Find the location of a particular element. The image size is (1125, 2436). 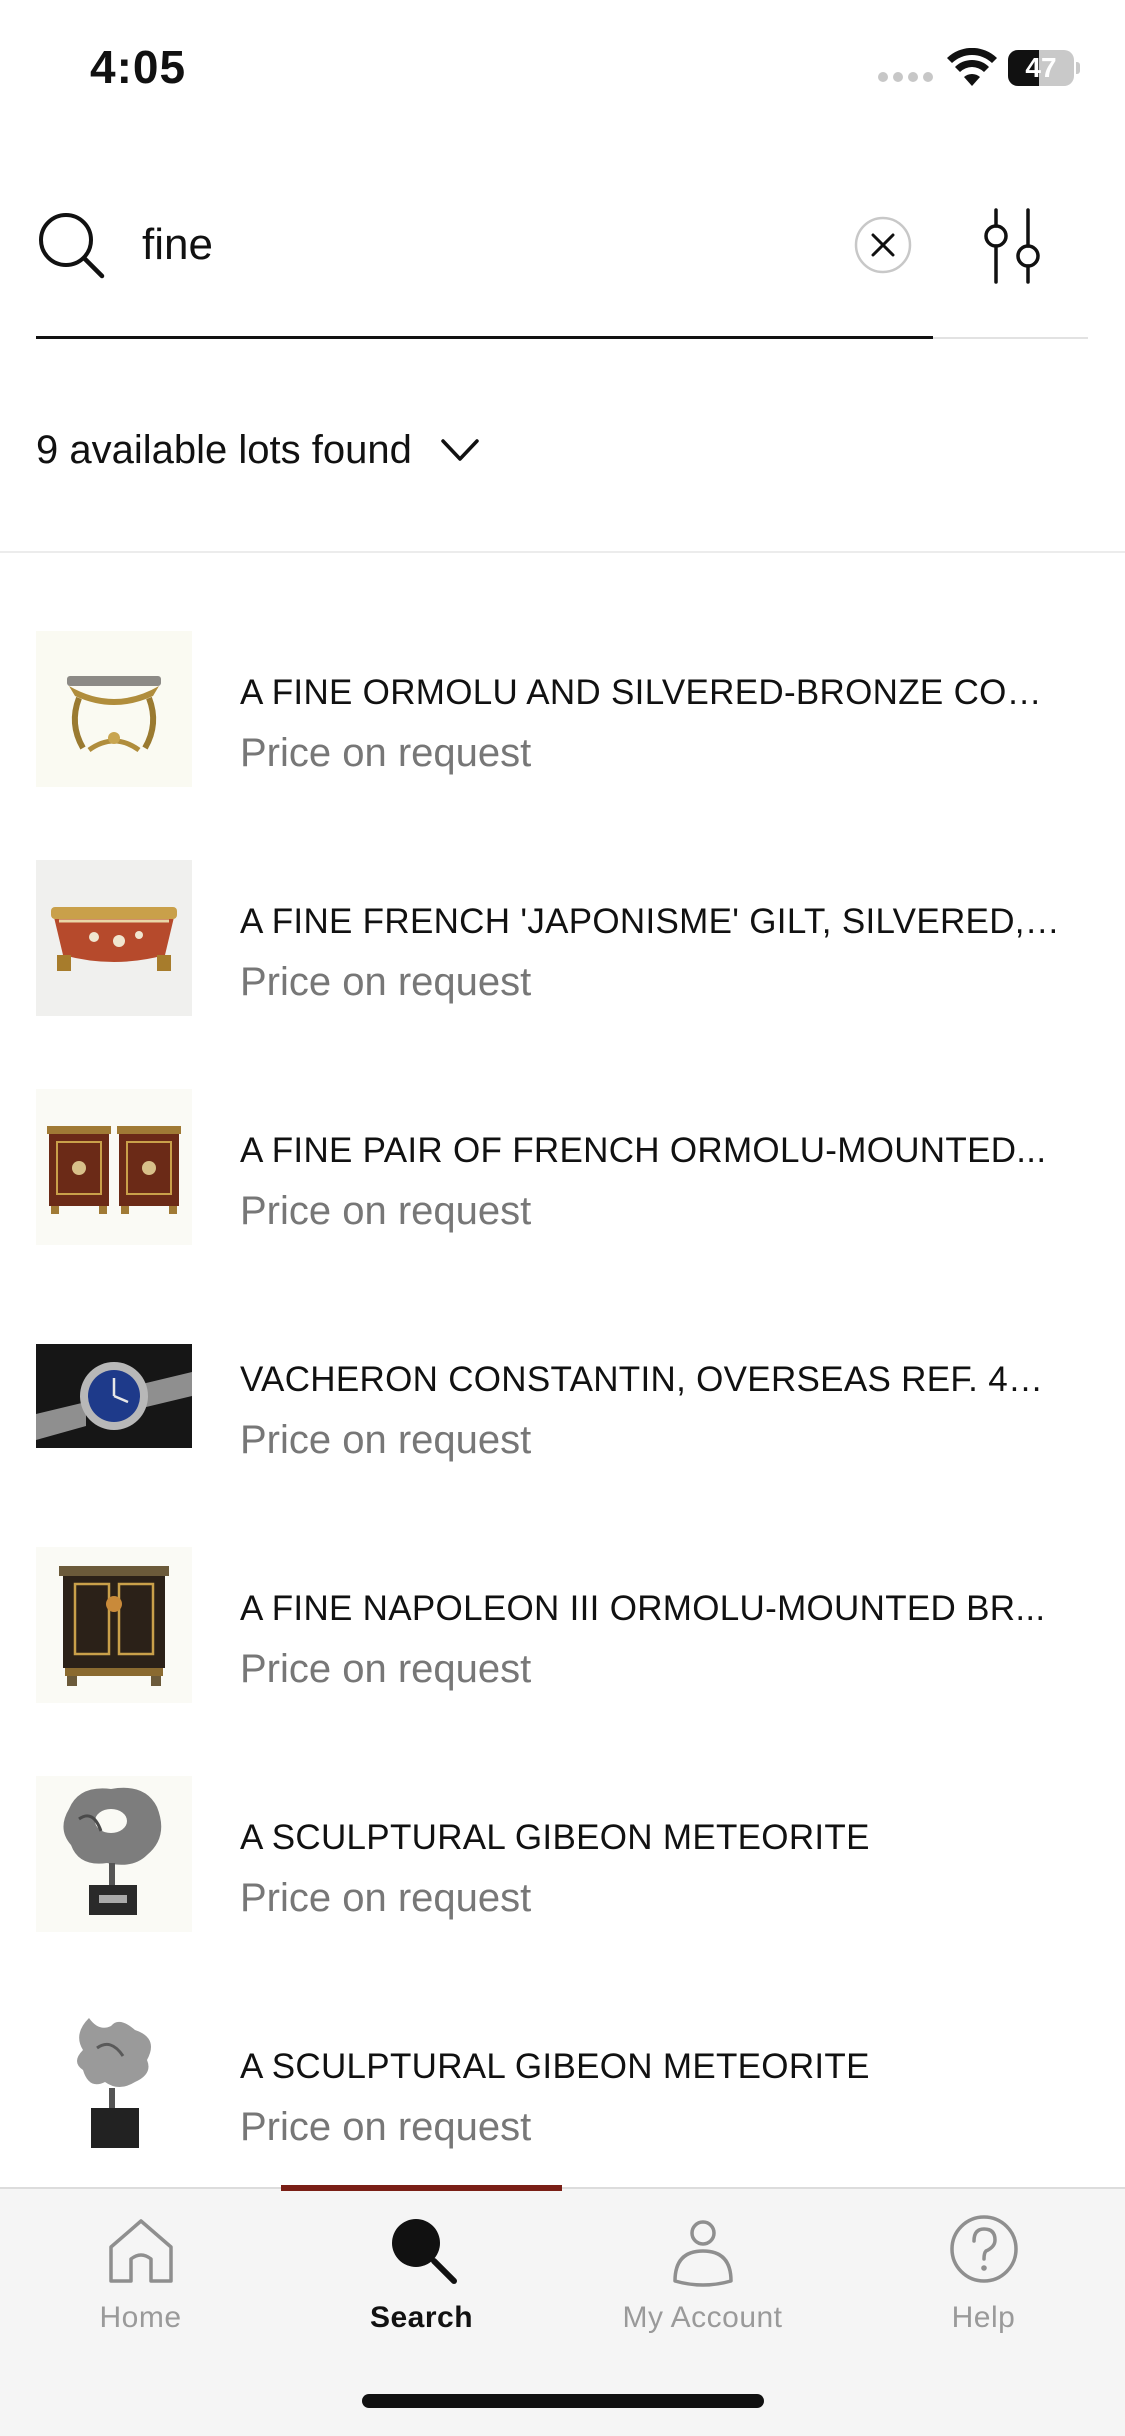

sliders-icon is located at coordinates (1012, 246).